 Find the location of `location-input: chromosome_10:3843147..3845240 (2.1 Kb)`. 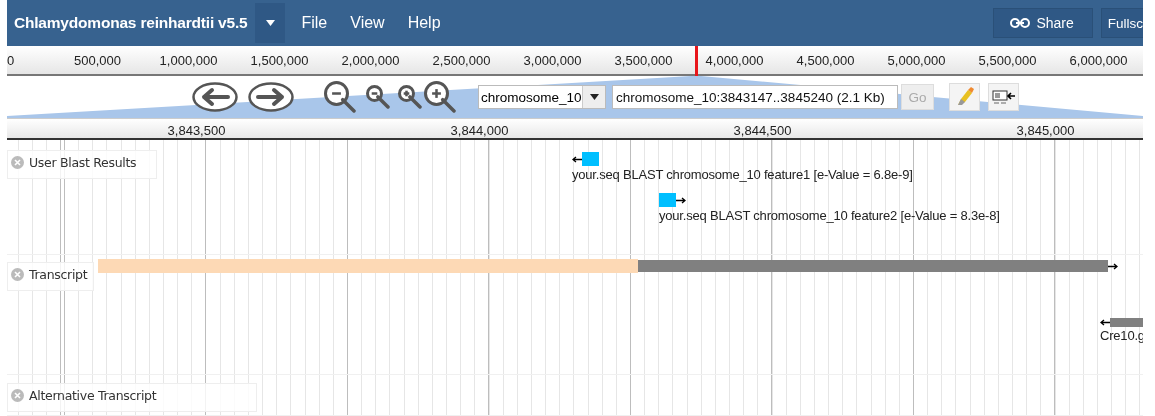

location-input: chromosome_10:3843147..3845240 (2.1 Kb) is located at coordinates (755, 97).